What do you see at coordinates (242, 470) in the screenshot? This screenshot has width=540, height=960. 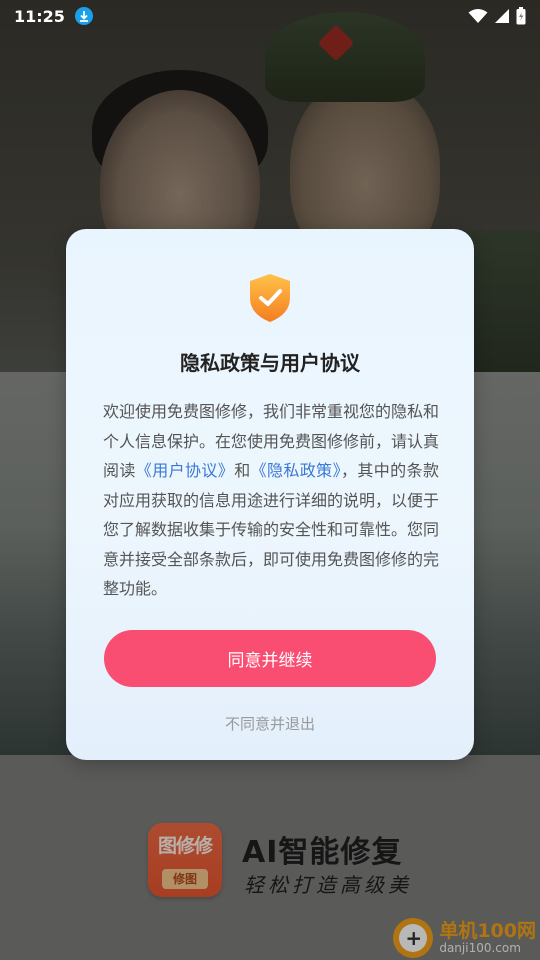 I see `body-text-and: 和` at bounding box center [242, 470].